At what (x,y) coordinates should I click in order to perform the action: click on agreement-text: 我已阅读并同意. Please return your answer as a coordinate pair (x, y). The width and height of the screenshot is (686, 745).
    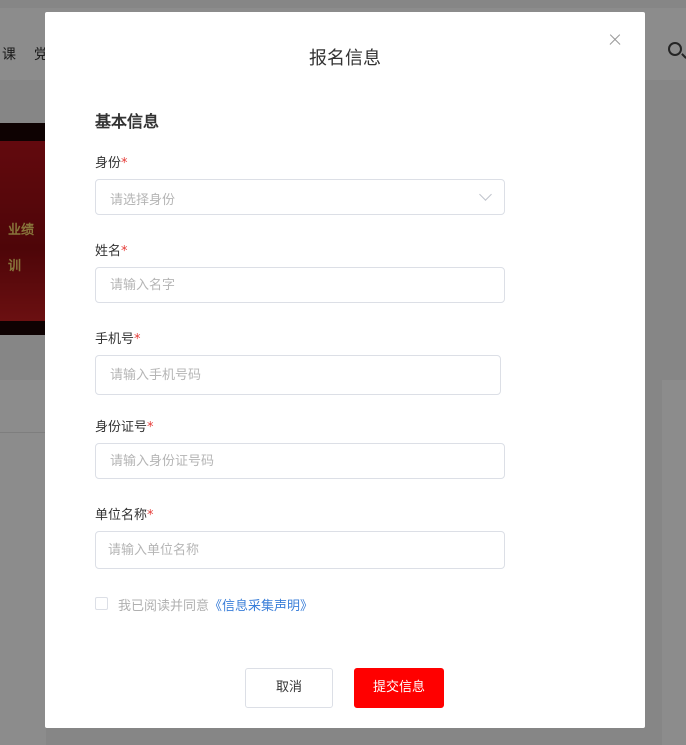
    Looking at the image, I should click on (164, 606).